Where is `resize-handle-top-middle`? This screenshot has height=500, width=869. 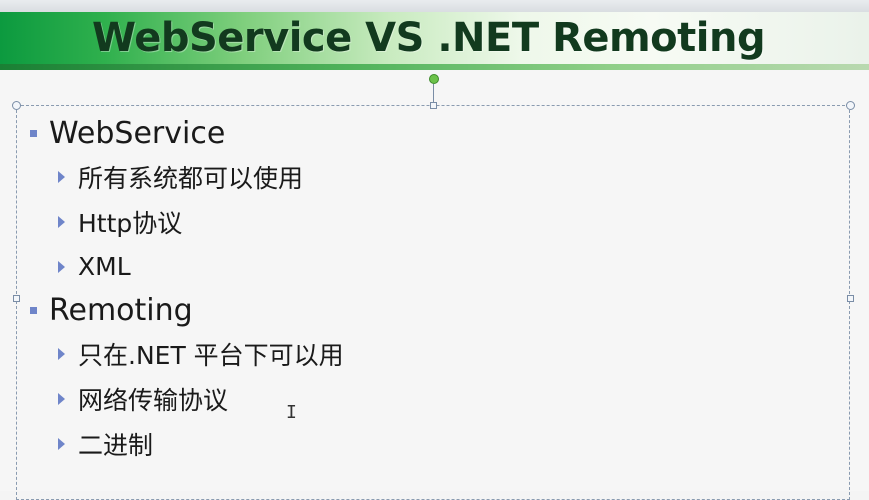 resize-handle-top-middle is located at coordinates (433, 105).